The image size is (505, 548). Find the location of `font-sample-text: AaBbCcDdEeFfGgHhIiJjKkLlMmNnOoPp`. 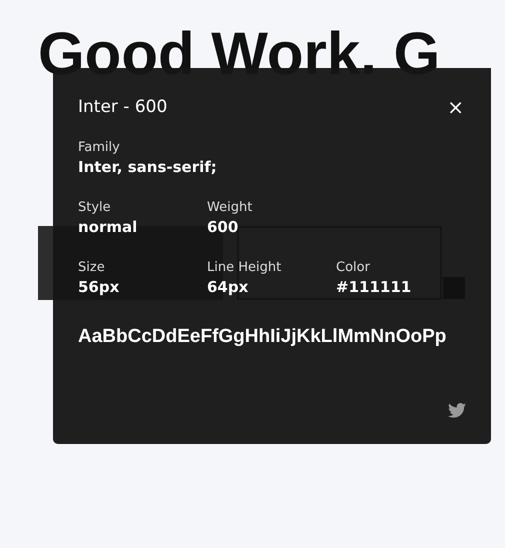

font-sample-text: AaBbCcDdEeFfGgHhIiJjKkLlMmNnOoPp is located at coordinates (262, 337).